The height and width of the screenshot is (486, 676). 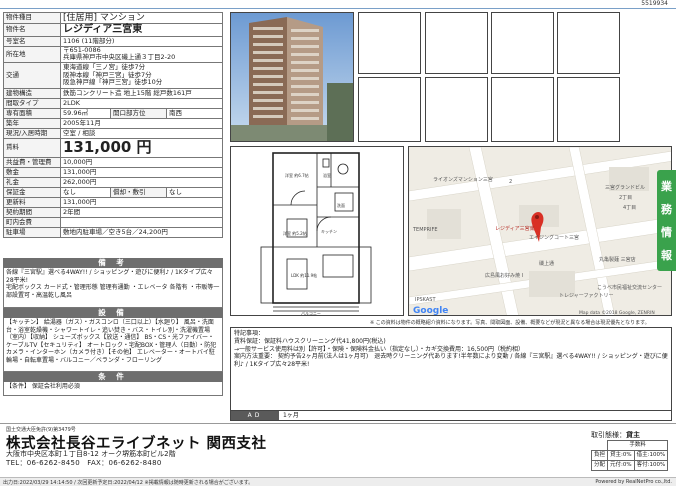 I want to click on property-value: 2005年11月, so click(x=141, y=123).